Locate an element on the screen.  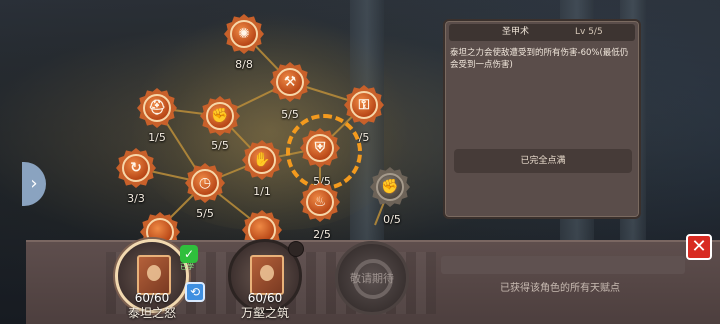
skill-level-center: 1/1 is located at coordinates (262, 191).